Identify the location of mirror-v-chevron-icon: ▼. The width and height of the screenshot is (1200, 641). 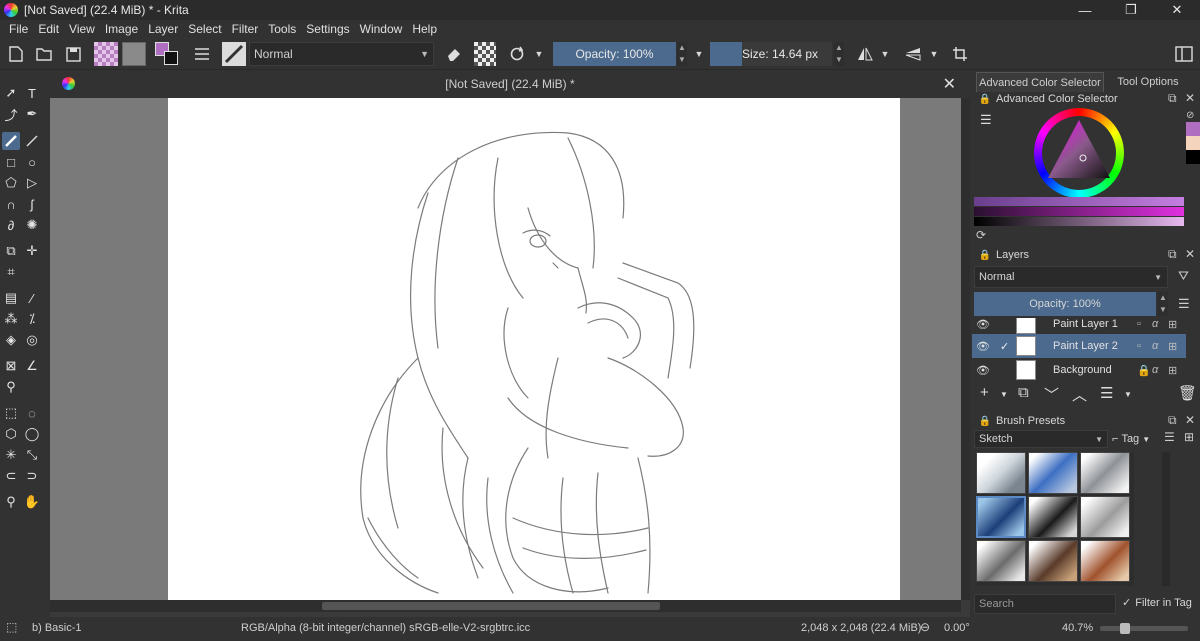
(934, 54).